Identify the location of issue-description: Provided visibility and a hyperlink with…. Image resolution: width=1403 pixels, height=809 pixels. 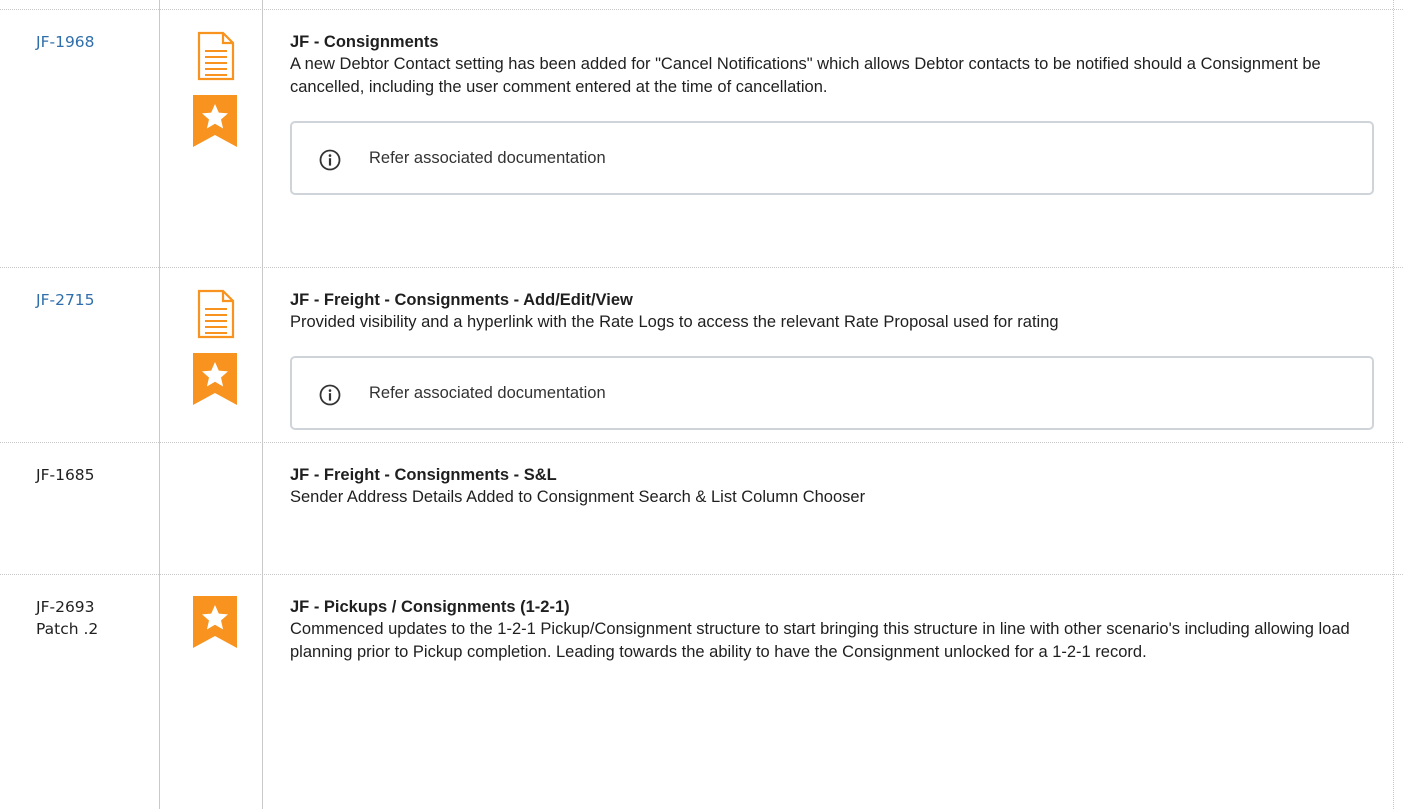
(674, 322).